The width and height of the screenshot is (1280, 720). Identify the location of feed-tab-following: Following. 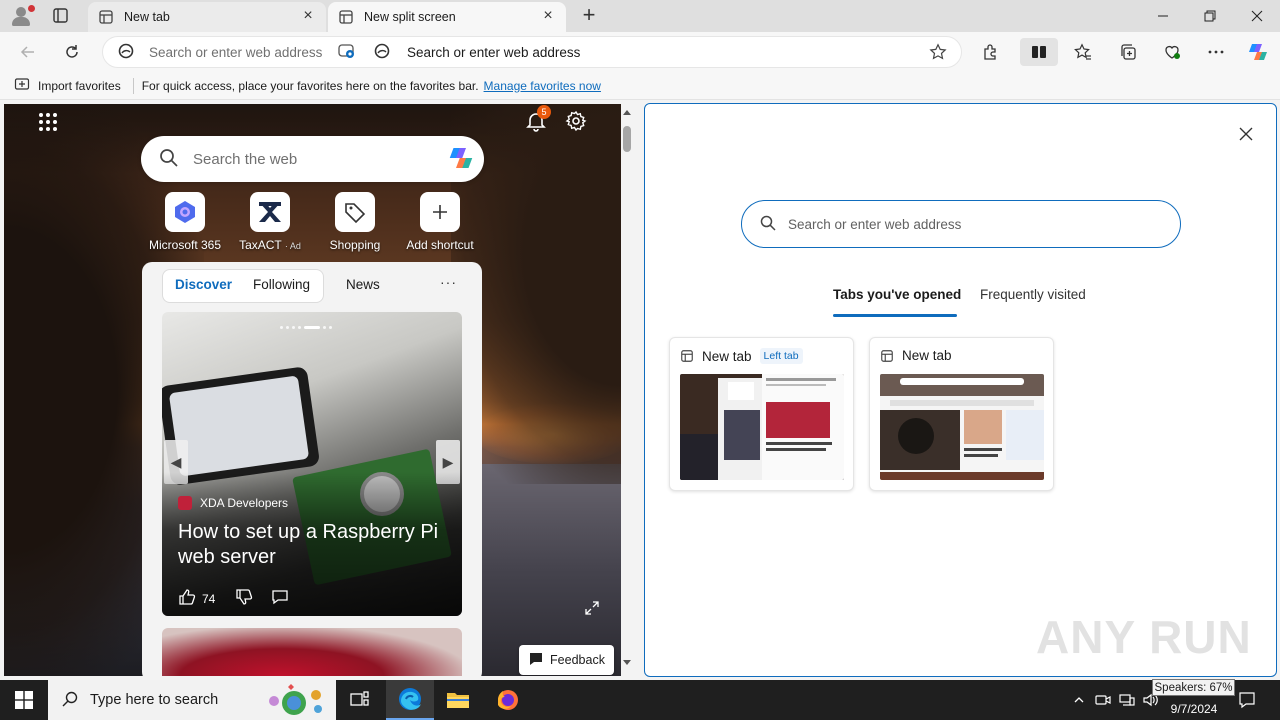
(281, 284).